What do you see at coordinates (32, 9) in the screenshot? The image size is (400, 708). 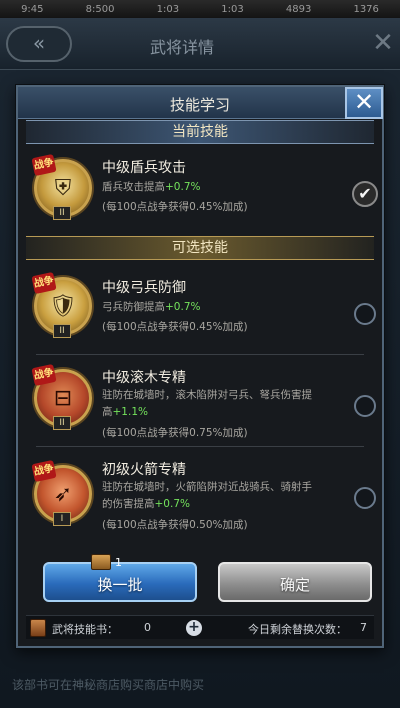 I see `status-item: 9:45` at bounding box center [32, 9].